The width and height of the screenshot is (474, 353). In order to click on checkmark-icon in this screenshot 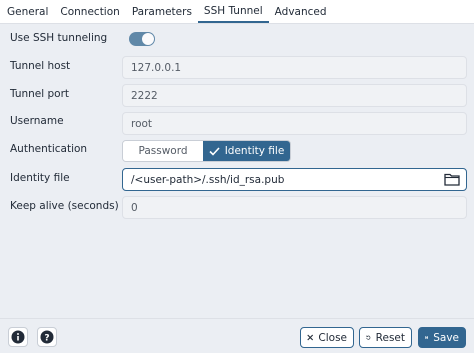, I will do `click(214, 151)`.